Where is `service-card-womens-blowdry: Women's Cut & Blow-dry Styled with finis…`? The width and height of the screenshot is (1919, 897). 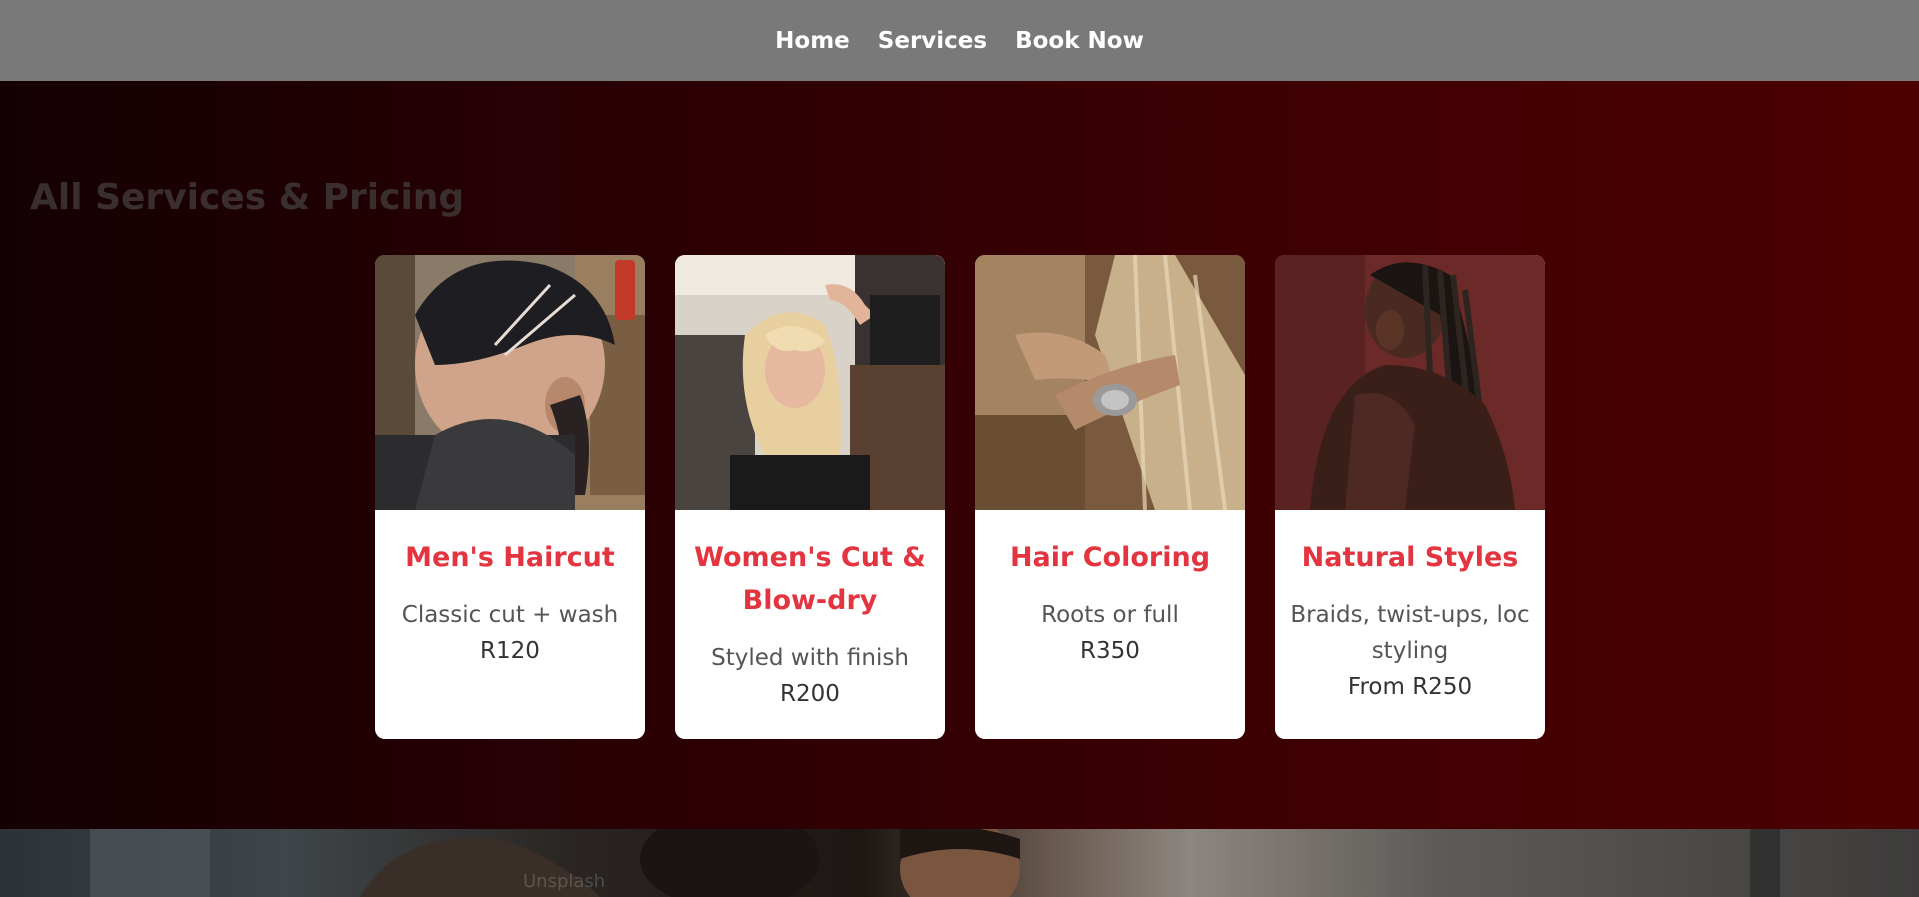
service-card-womens-blowdry: Women's Cut & Blow-dry Styled with finis… is located at coordinates (810, 497).